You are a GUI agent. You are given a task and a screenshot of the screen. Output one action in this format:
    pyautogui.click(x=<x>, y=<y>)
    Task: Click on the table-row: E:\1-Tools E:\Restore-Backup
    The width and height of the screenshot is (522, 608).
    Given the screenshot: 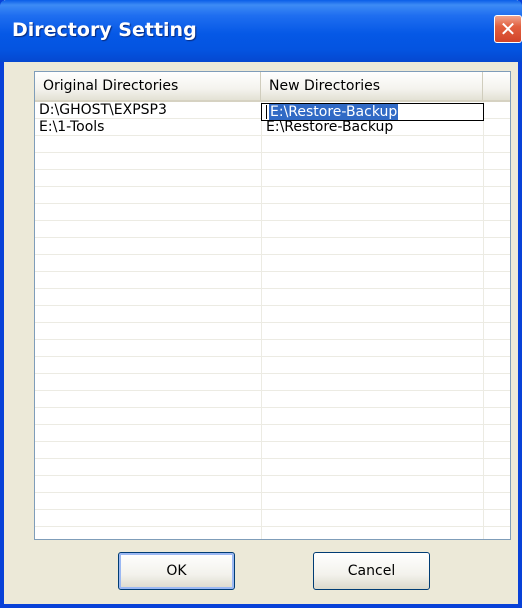 What is the action you would take?
    pyautogui.click(x=272, y=127)
    